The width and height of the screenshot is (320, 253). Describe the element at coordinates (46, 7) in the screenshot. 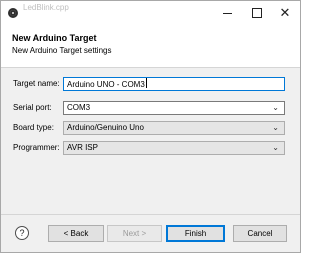

I see `background-window-title: LedBlink.cpp` at that location.